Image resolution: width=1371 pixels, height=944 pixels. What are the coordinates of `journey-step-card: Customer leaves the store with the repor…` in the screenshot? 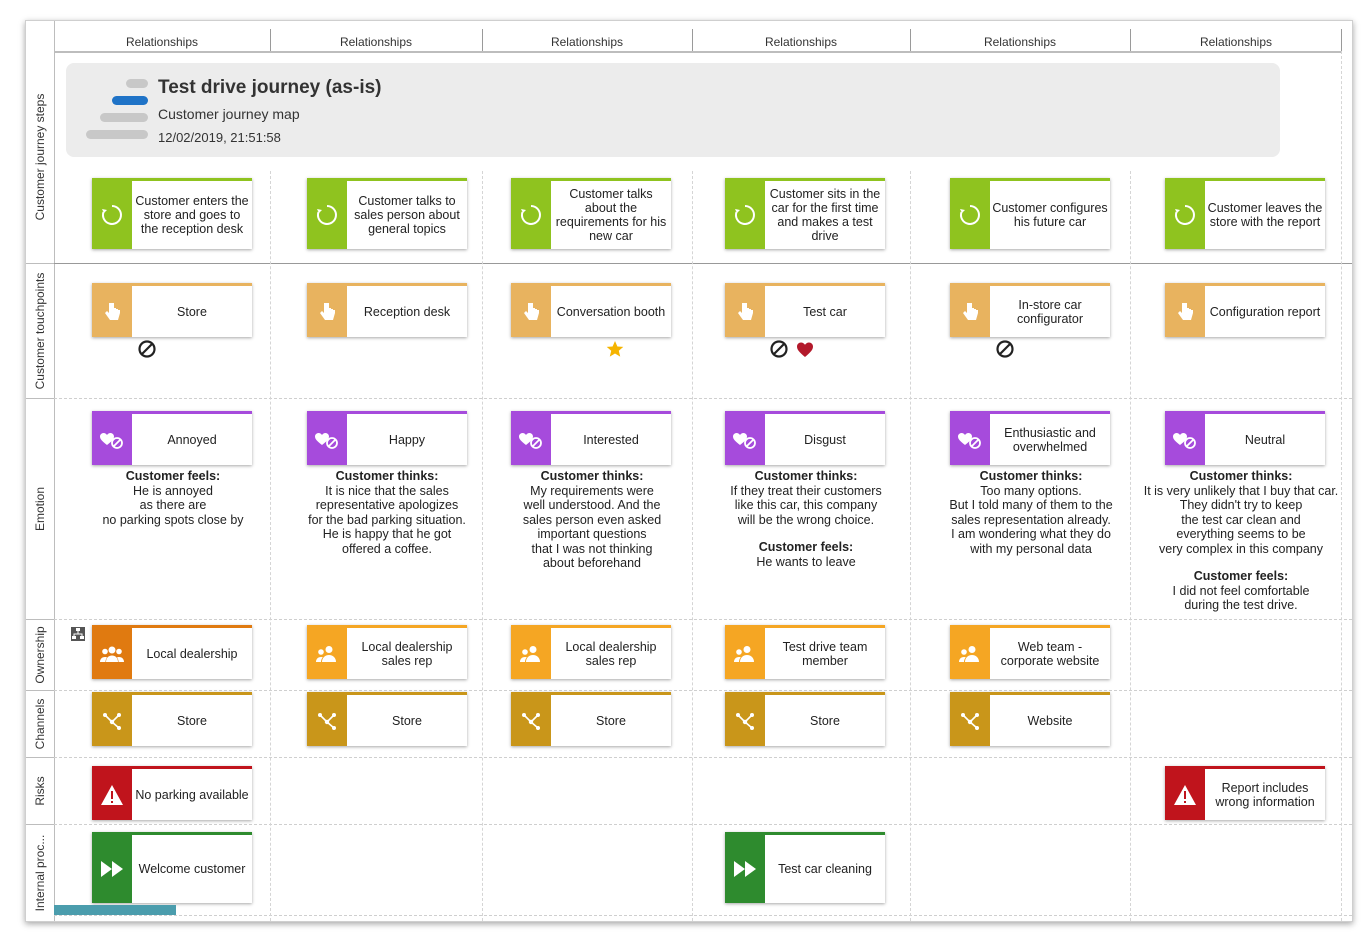 It's located at (1245, 213).